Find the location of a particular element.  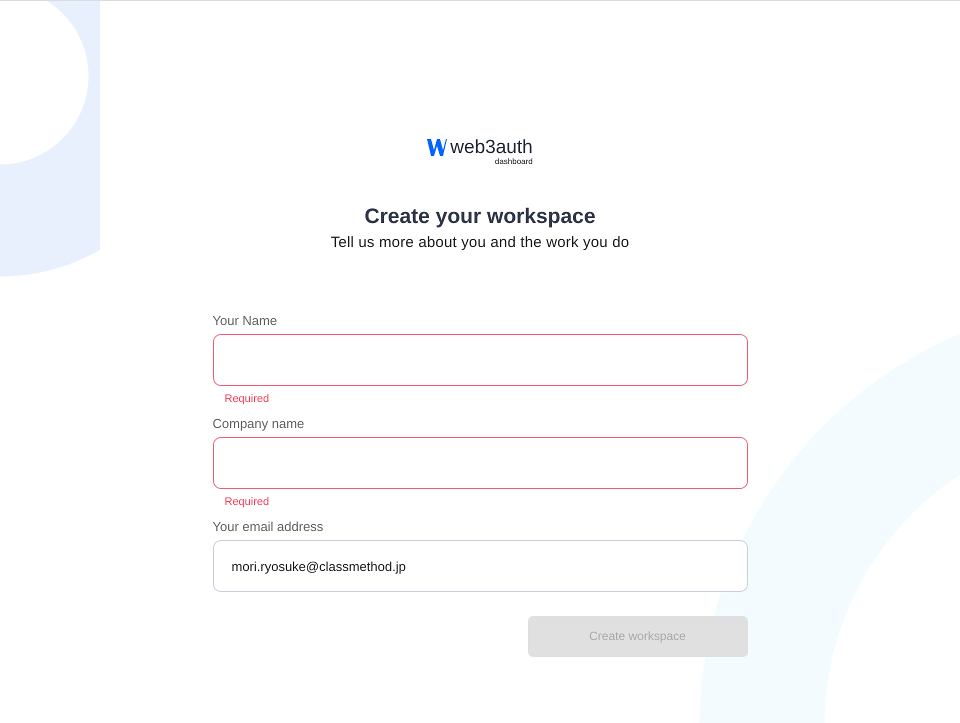

input-field: mori.ryosuke@classmethod.jp is located at coordinates (480, 566).